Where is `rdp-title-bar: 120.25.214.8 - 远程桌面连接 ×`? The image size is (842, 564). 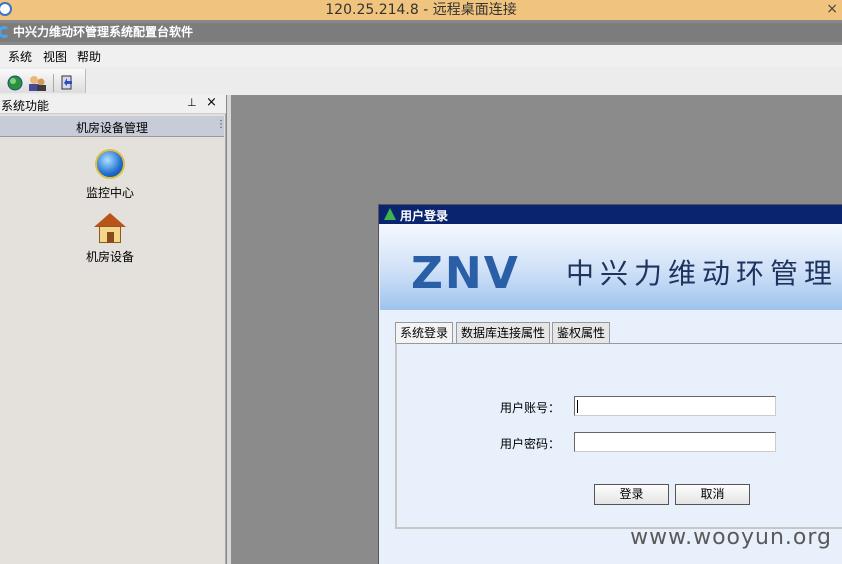
rdp-title-bar: 120.25.214.8 - 远程桌面连接 × is located at coordinates (421, 10).